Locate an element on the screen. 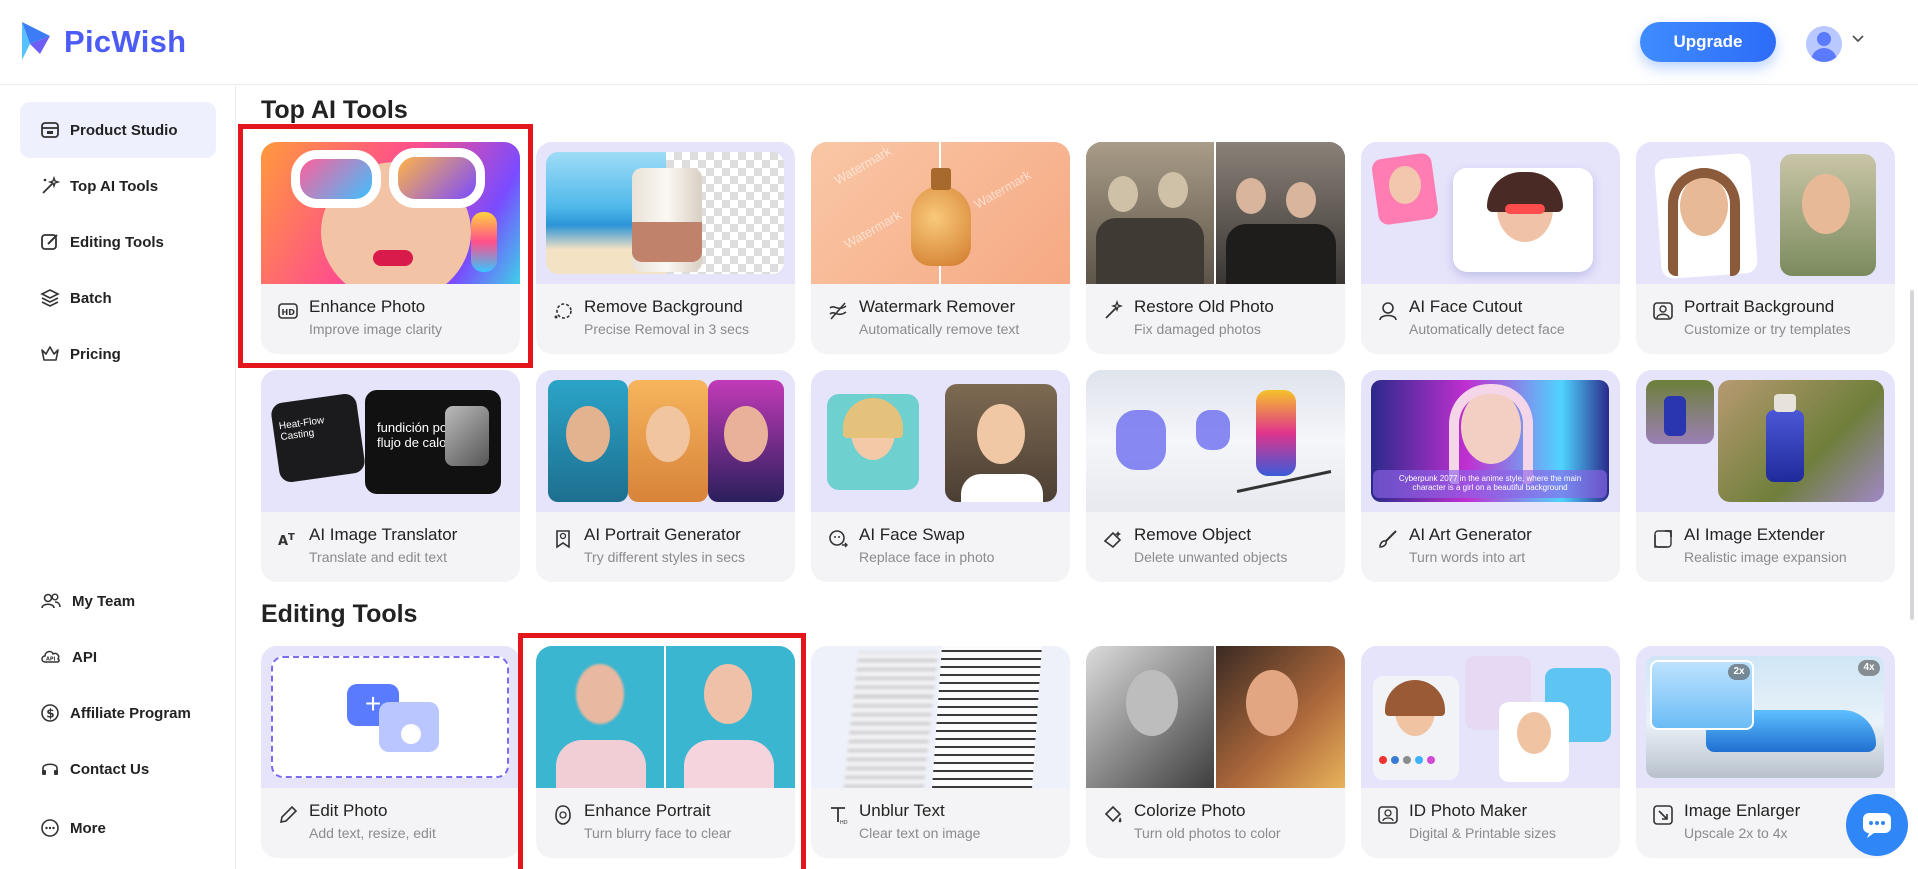 Image resolution: width=1918 pixels, height=869 pixels. sidebar-item-label: Editing Tools is located at coordinates (117, 242).